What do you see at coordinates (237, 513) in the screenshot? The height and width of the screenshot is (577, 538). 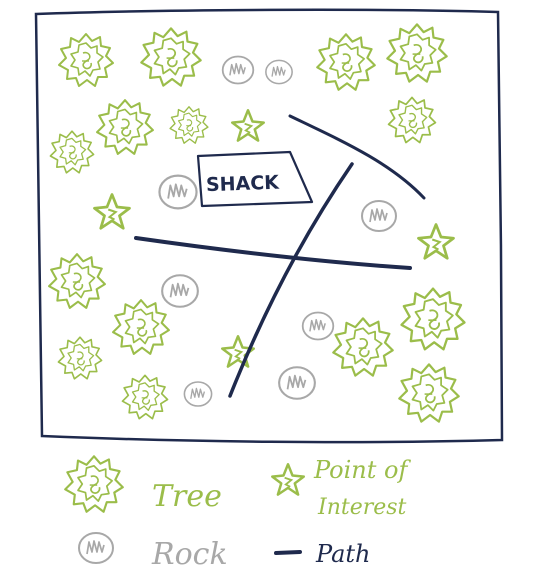 I see `legend: Tree Point of Interest Rock Path` at bounding box center [237, 513].